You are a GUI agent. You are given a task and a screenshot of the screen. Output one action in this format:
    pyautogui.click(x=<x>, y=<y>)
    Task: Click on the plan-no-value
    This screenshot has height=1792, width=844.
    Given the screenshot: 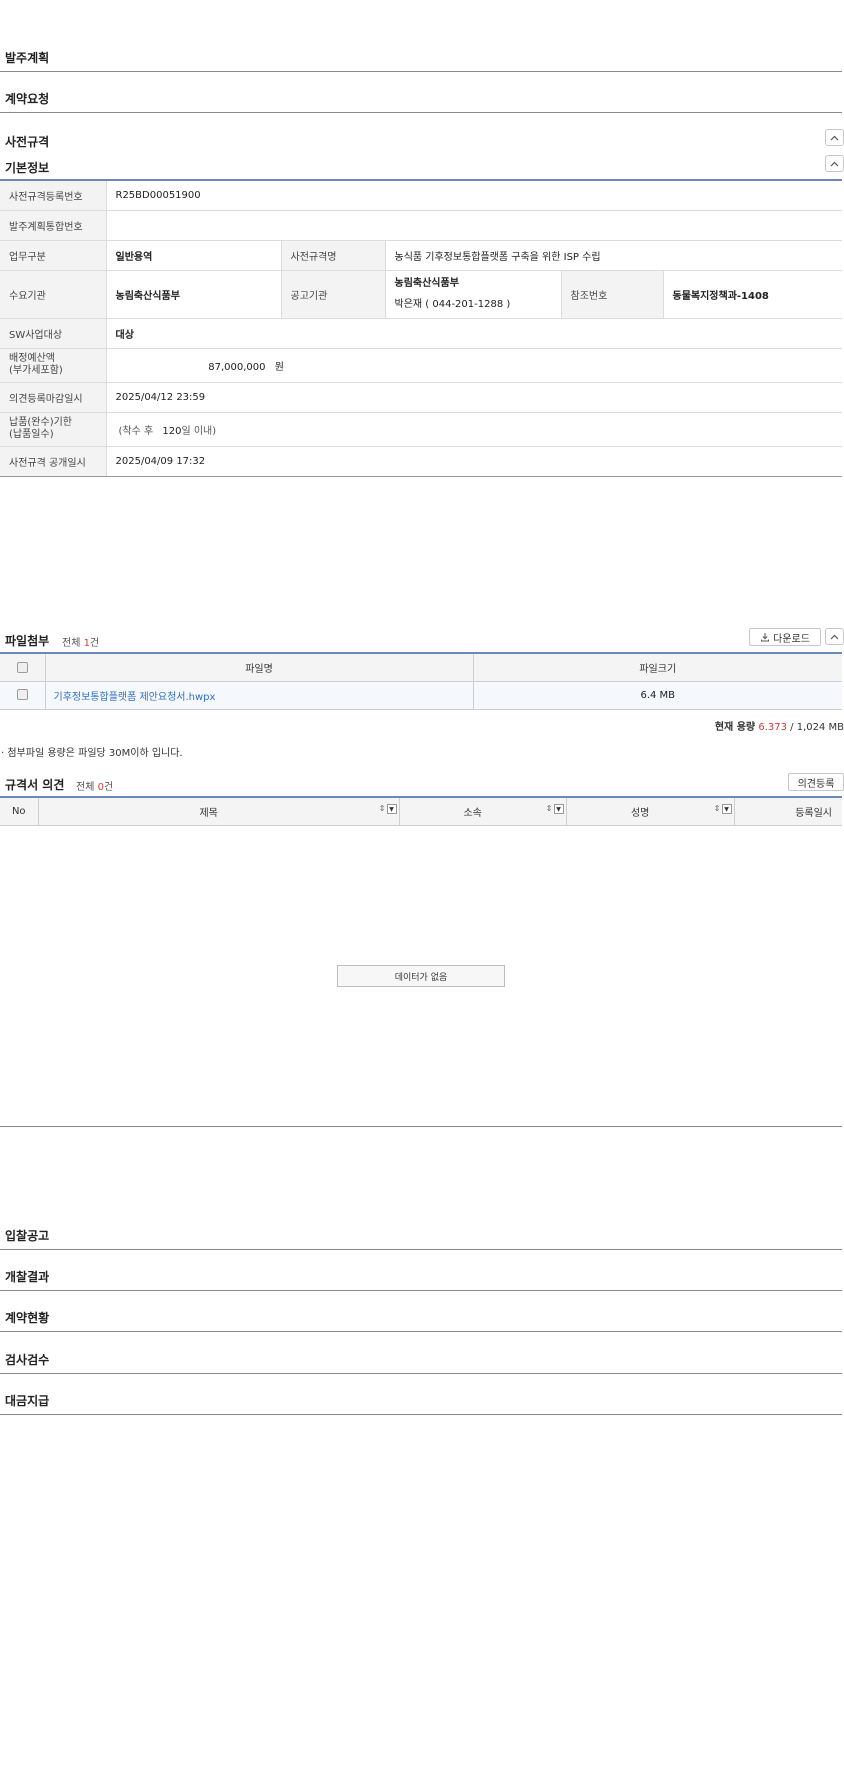 What is the action you would take?
    pyautogui.click(x=474, y=225)
    